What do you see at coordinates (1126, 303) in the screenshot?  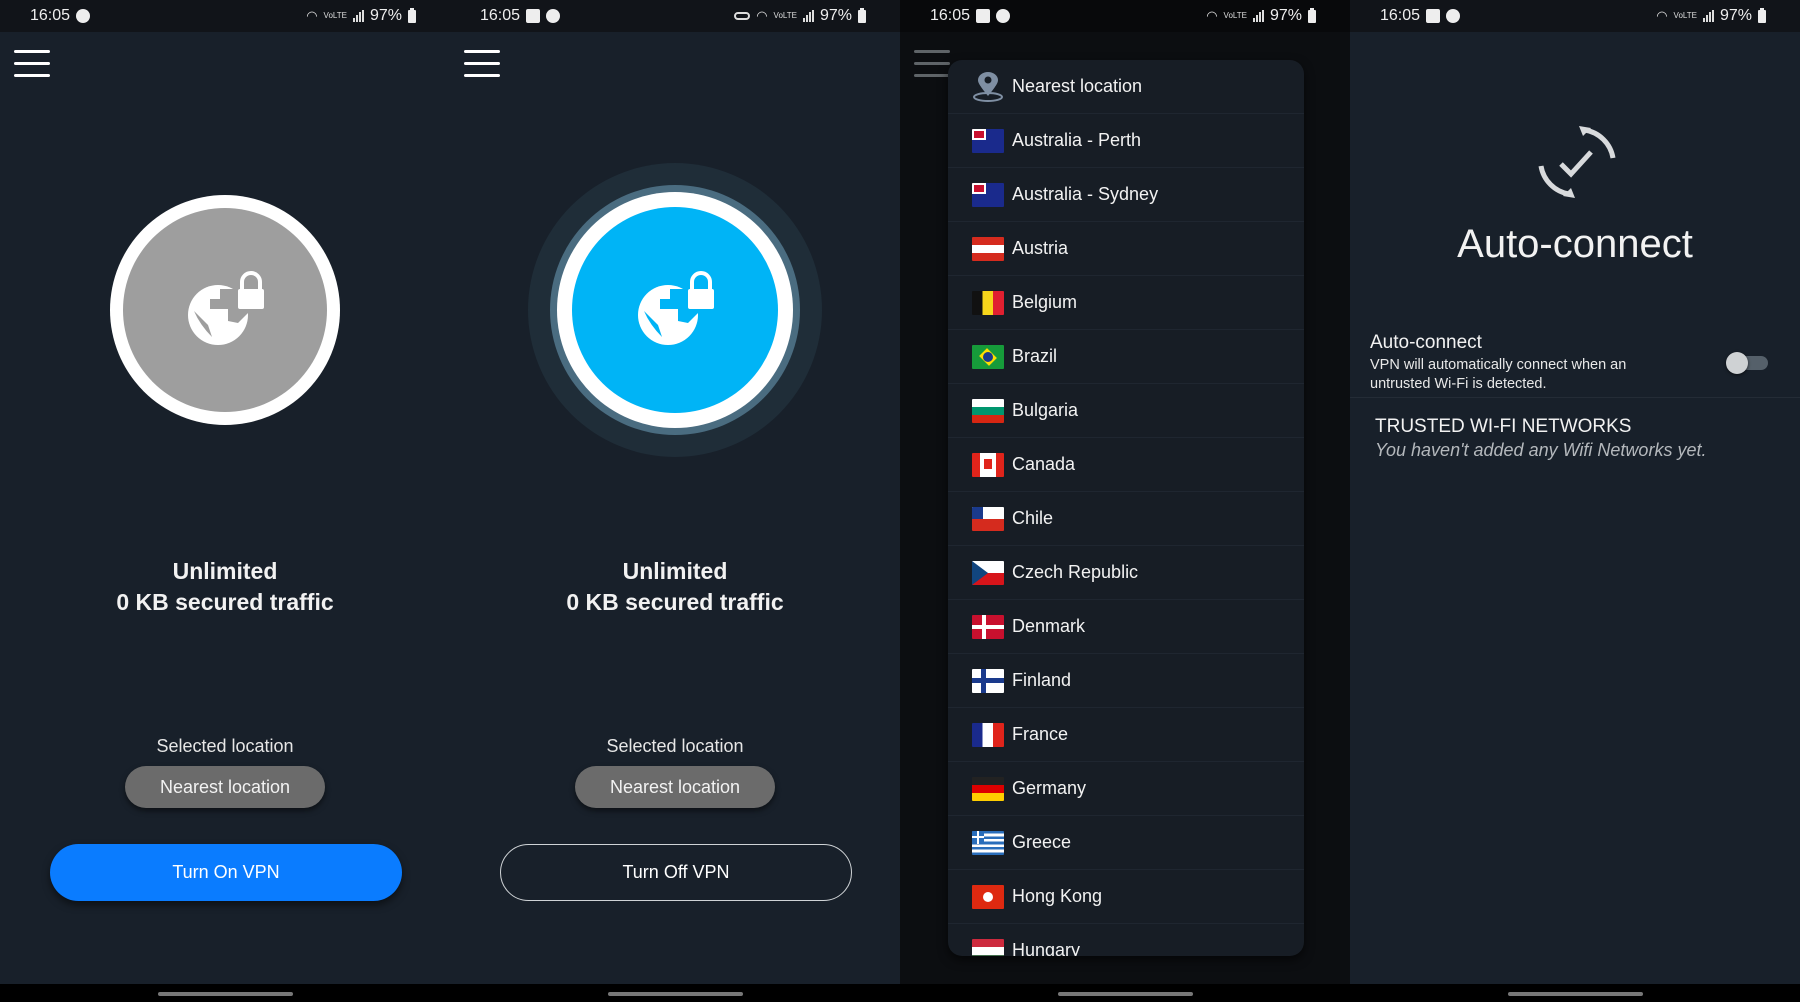 I see `location-item: Belgium` at bounding box center [1126, 303].